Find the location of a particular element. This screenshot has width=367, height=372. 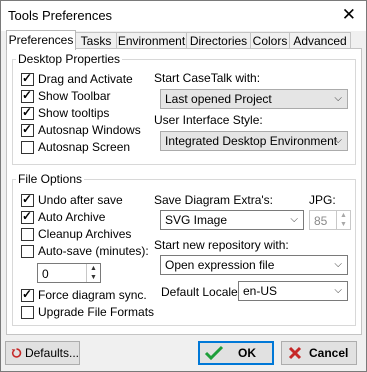

checkbox-label: Show tooltips is located at coordinates (74, 113).